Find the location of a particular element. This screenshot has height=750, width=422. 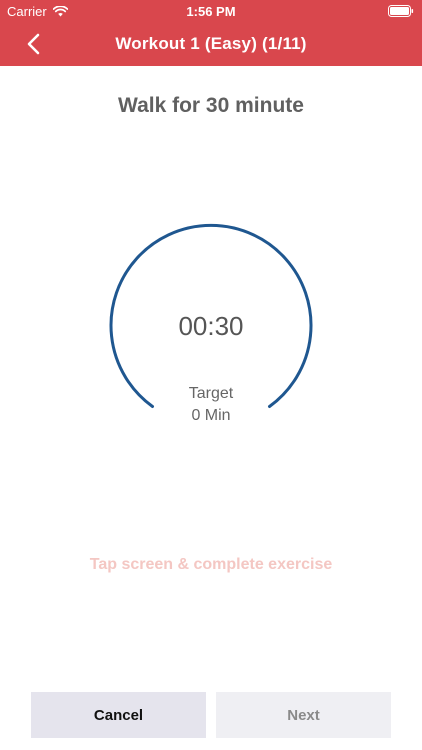

battery-icon is located at coordinates (401, 11).